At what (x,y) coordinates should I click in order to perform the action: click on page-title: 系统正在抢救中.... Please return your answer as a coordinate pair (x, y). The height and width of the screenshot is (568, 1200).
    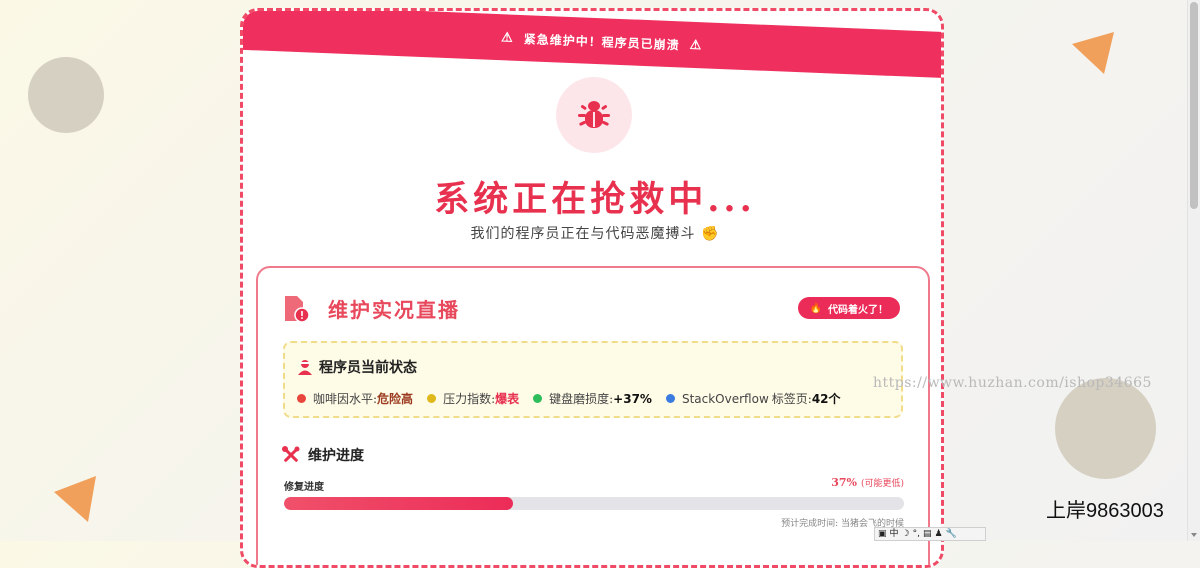
    Looking at the image, I should click on (595, 199).